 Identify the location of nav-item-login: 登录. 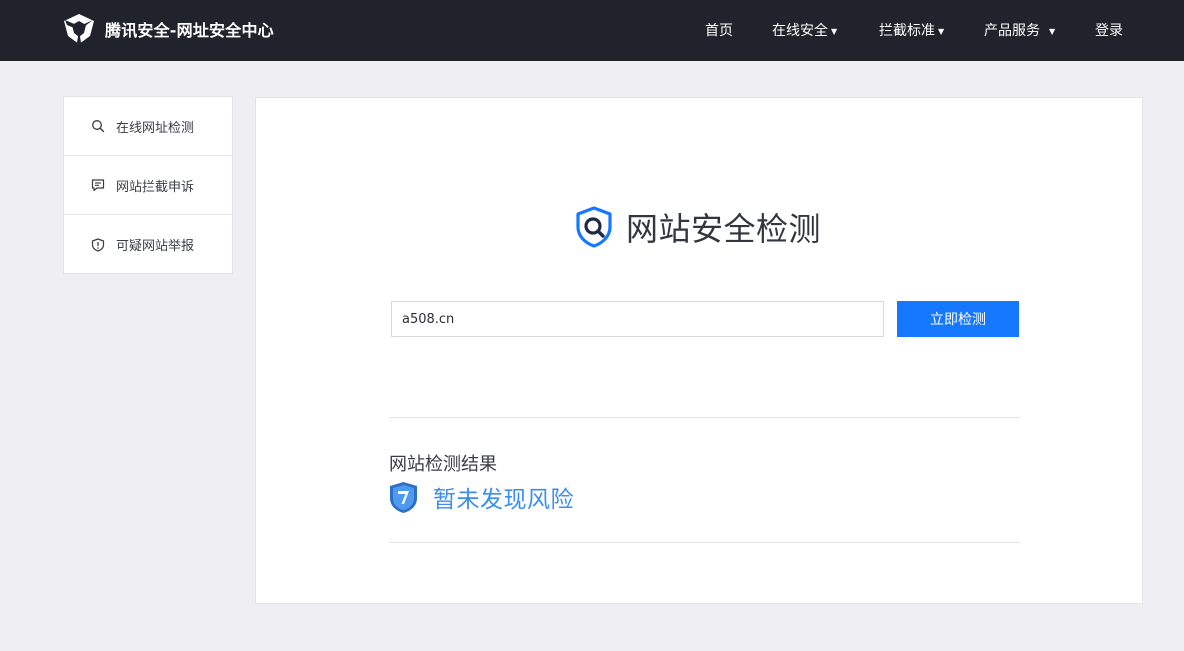
(1109, 30).